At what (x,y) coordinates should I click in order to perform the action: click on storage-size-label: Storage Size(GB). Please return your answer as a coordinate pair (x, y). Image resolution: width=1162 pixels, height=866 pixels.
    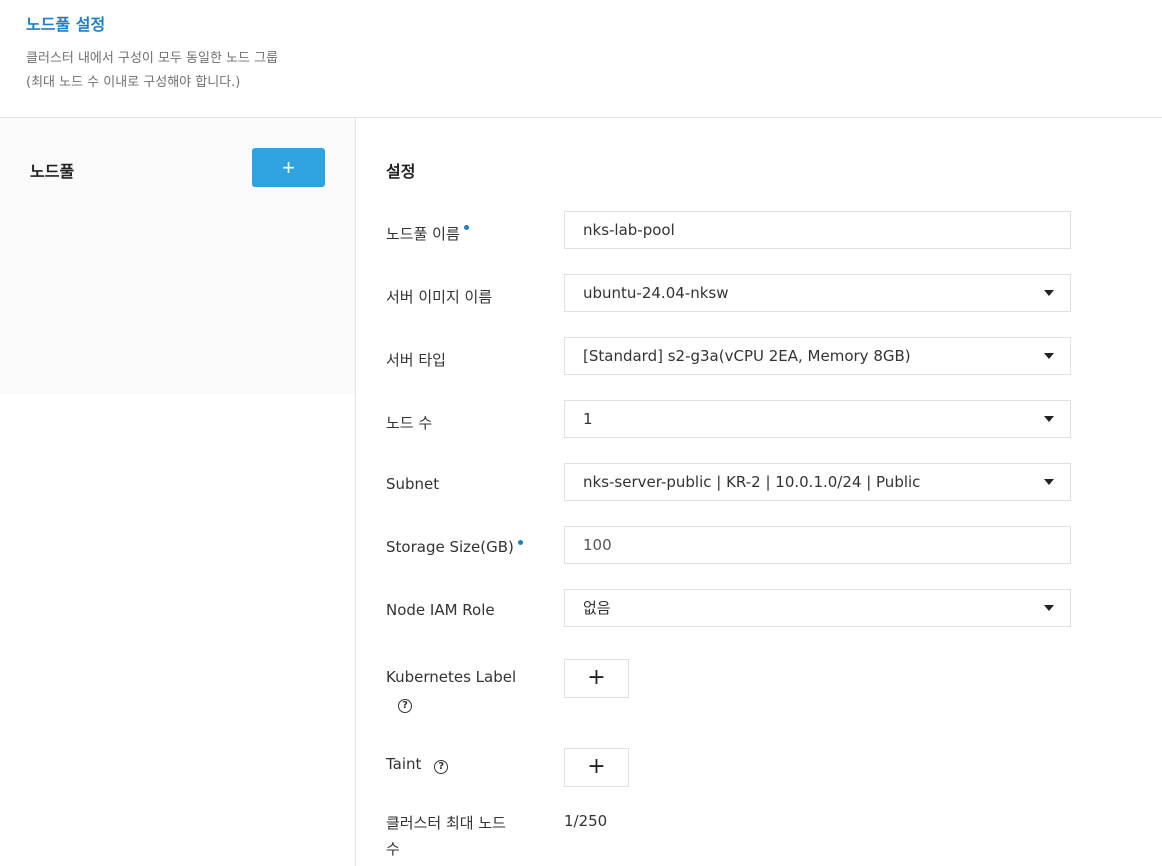
    Looking at the image, I should click on (454, 547).